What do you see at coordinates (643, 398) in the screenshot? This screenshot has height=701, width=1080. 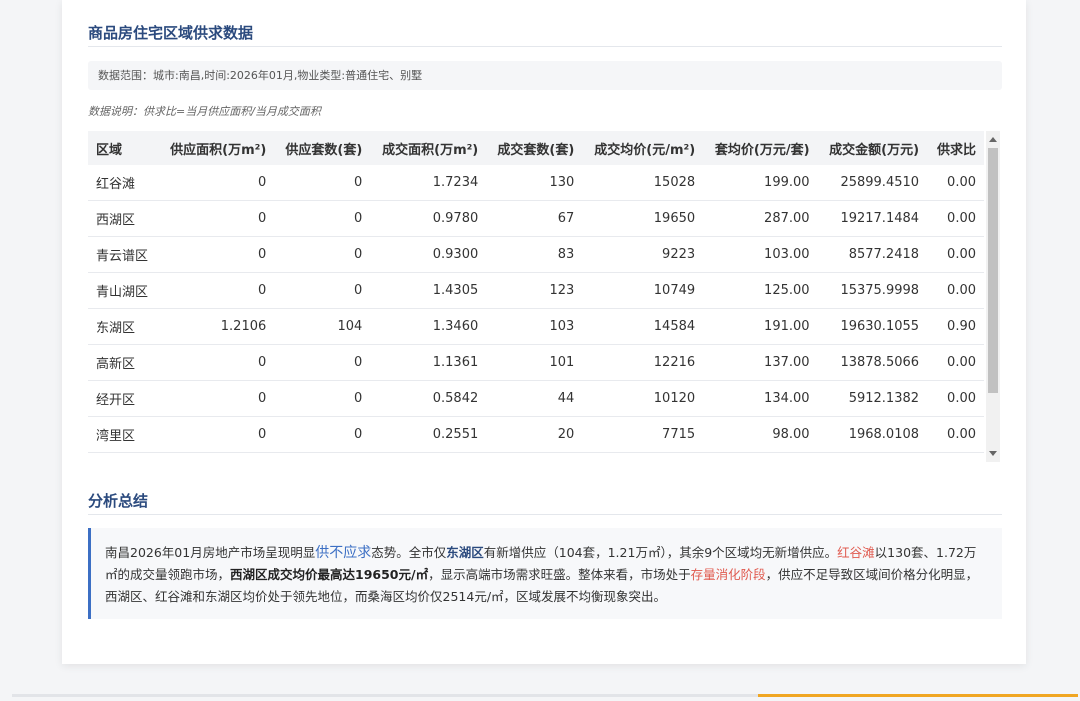 I see `table-cell: 10120` at bounding box center [643, 398].